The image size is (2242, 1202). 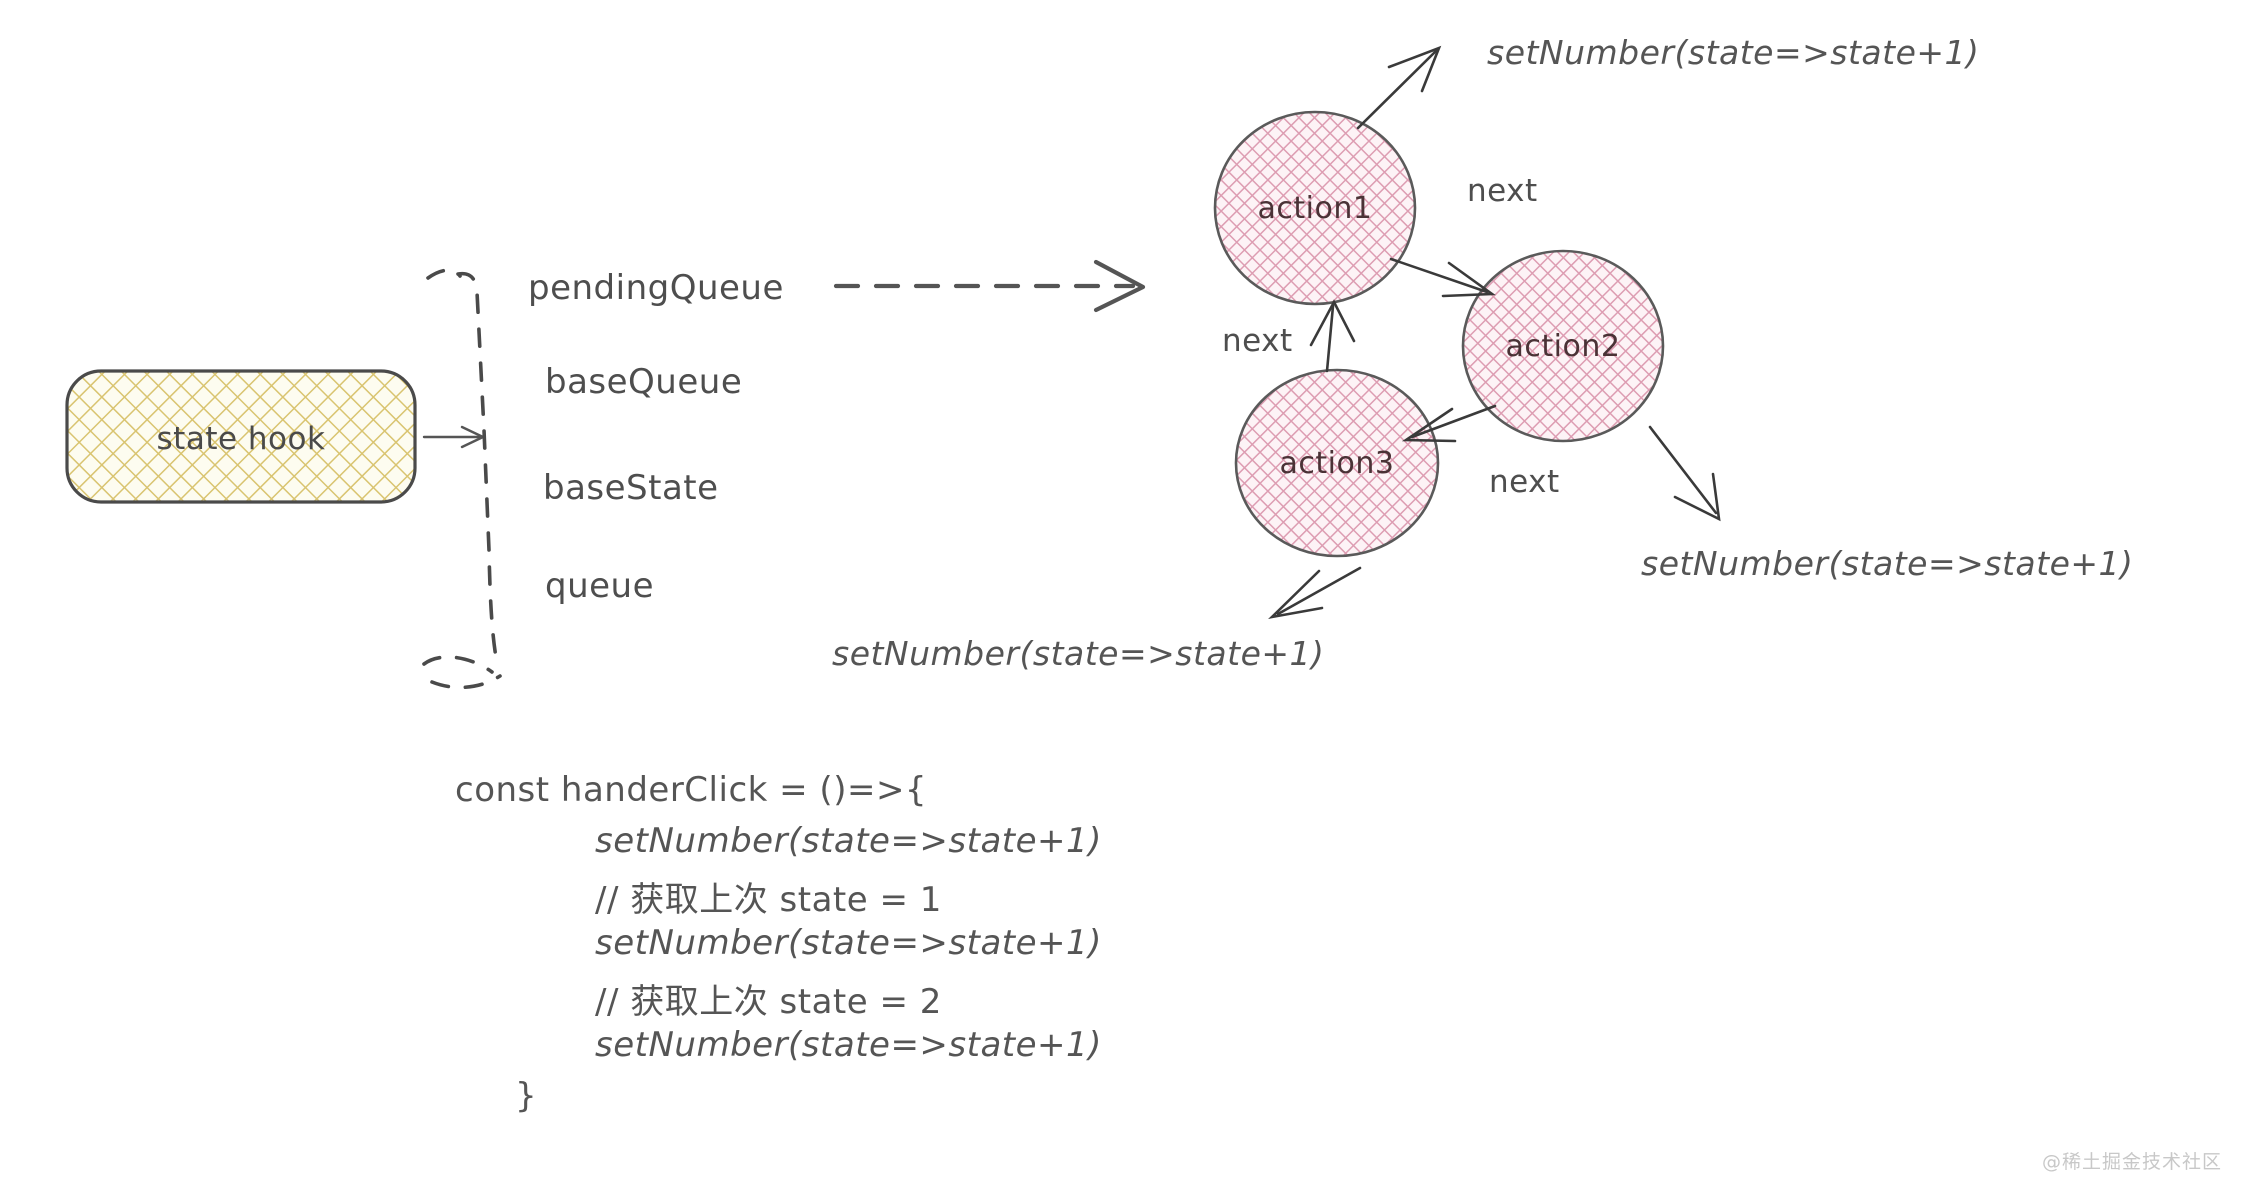 What do you see at coordinates (1524, 482) in the screenshot?
I see `edge-label-next-action2-action3: next` at bounding box center [1524, 482].